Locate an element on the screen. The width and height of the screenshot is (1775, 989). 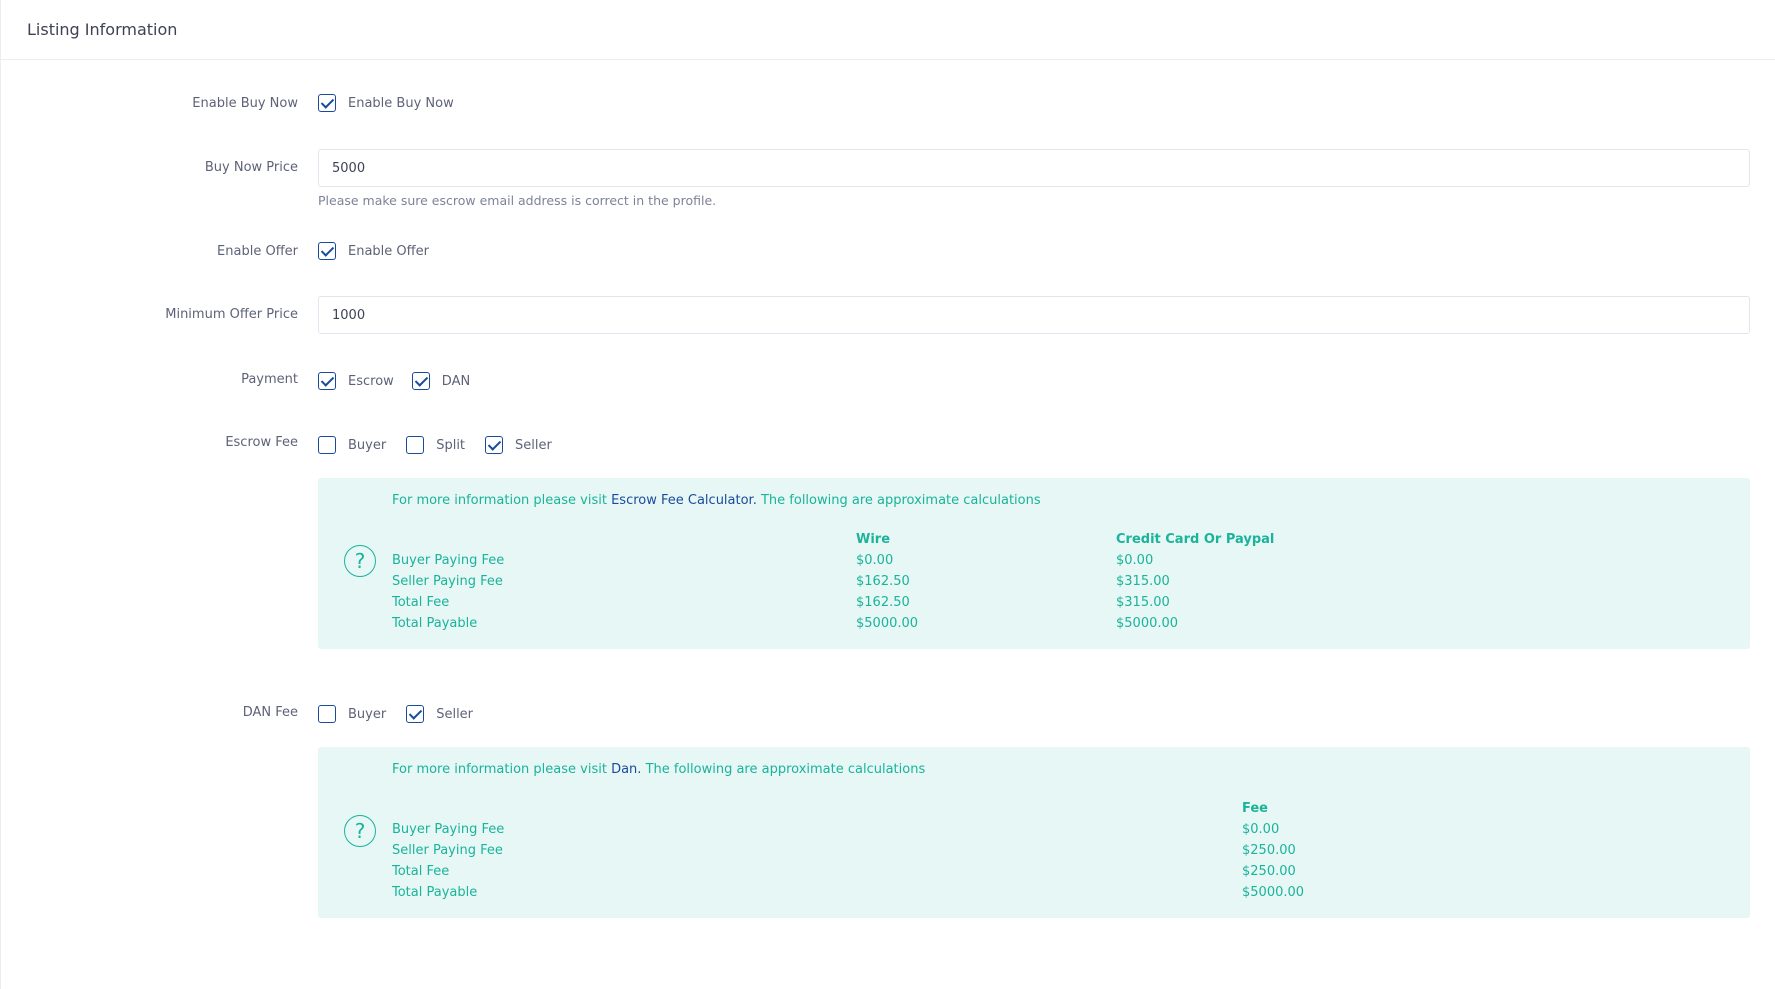
checkbox-label: Escrow is located at coordinates (371, 381).